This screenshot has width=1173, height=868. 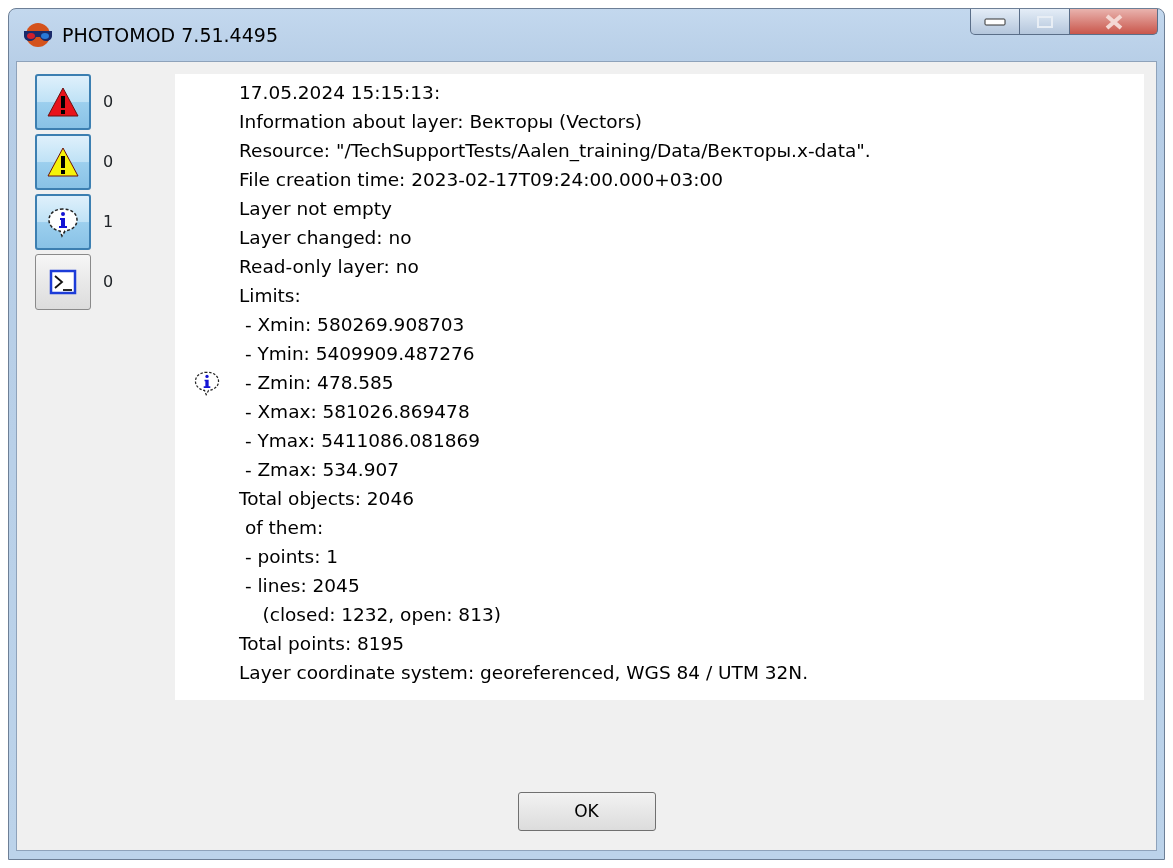 What do you see at coordinates (555, 151) in the screenshot?
I see `log-line: Resource: "/TechSupportTests/Aalen_training/Data/Векторы.x-data".` at bounding box center [555, 151].